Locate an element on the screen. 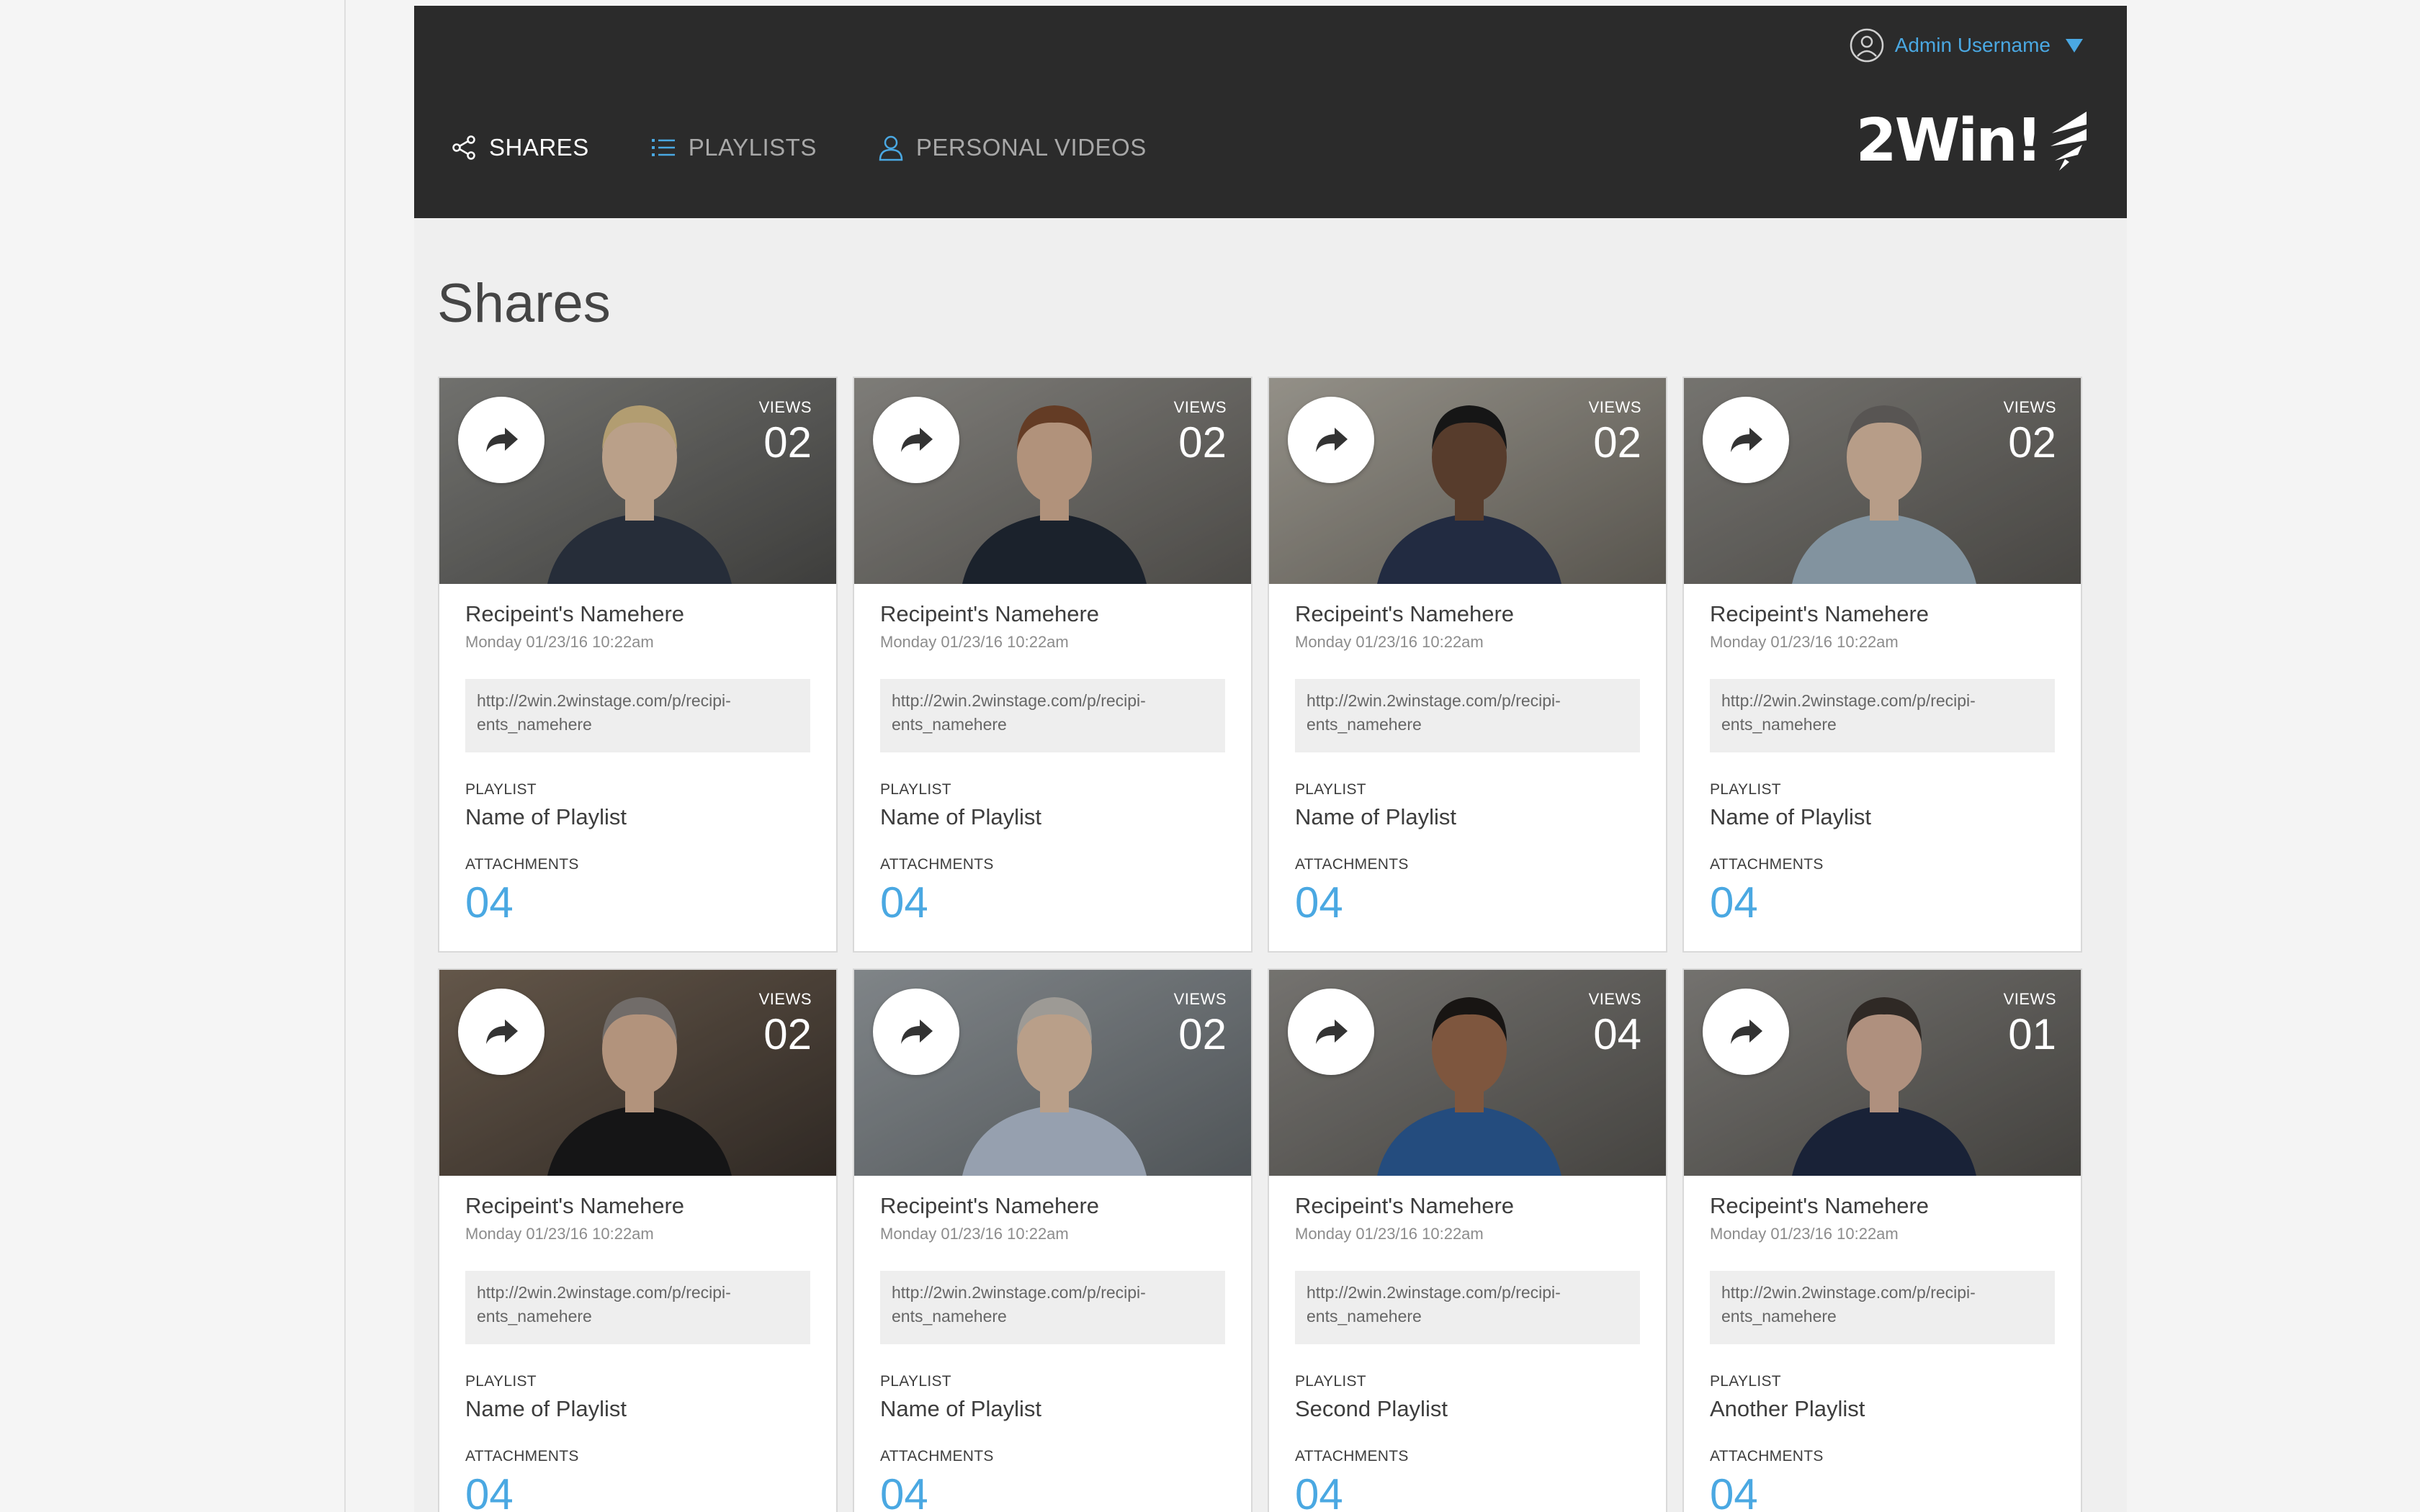 The height and width of the screenshot is (1512, 2420). nav-playlists: PLAYLISTS is located at coordinates (733, 147).